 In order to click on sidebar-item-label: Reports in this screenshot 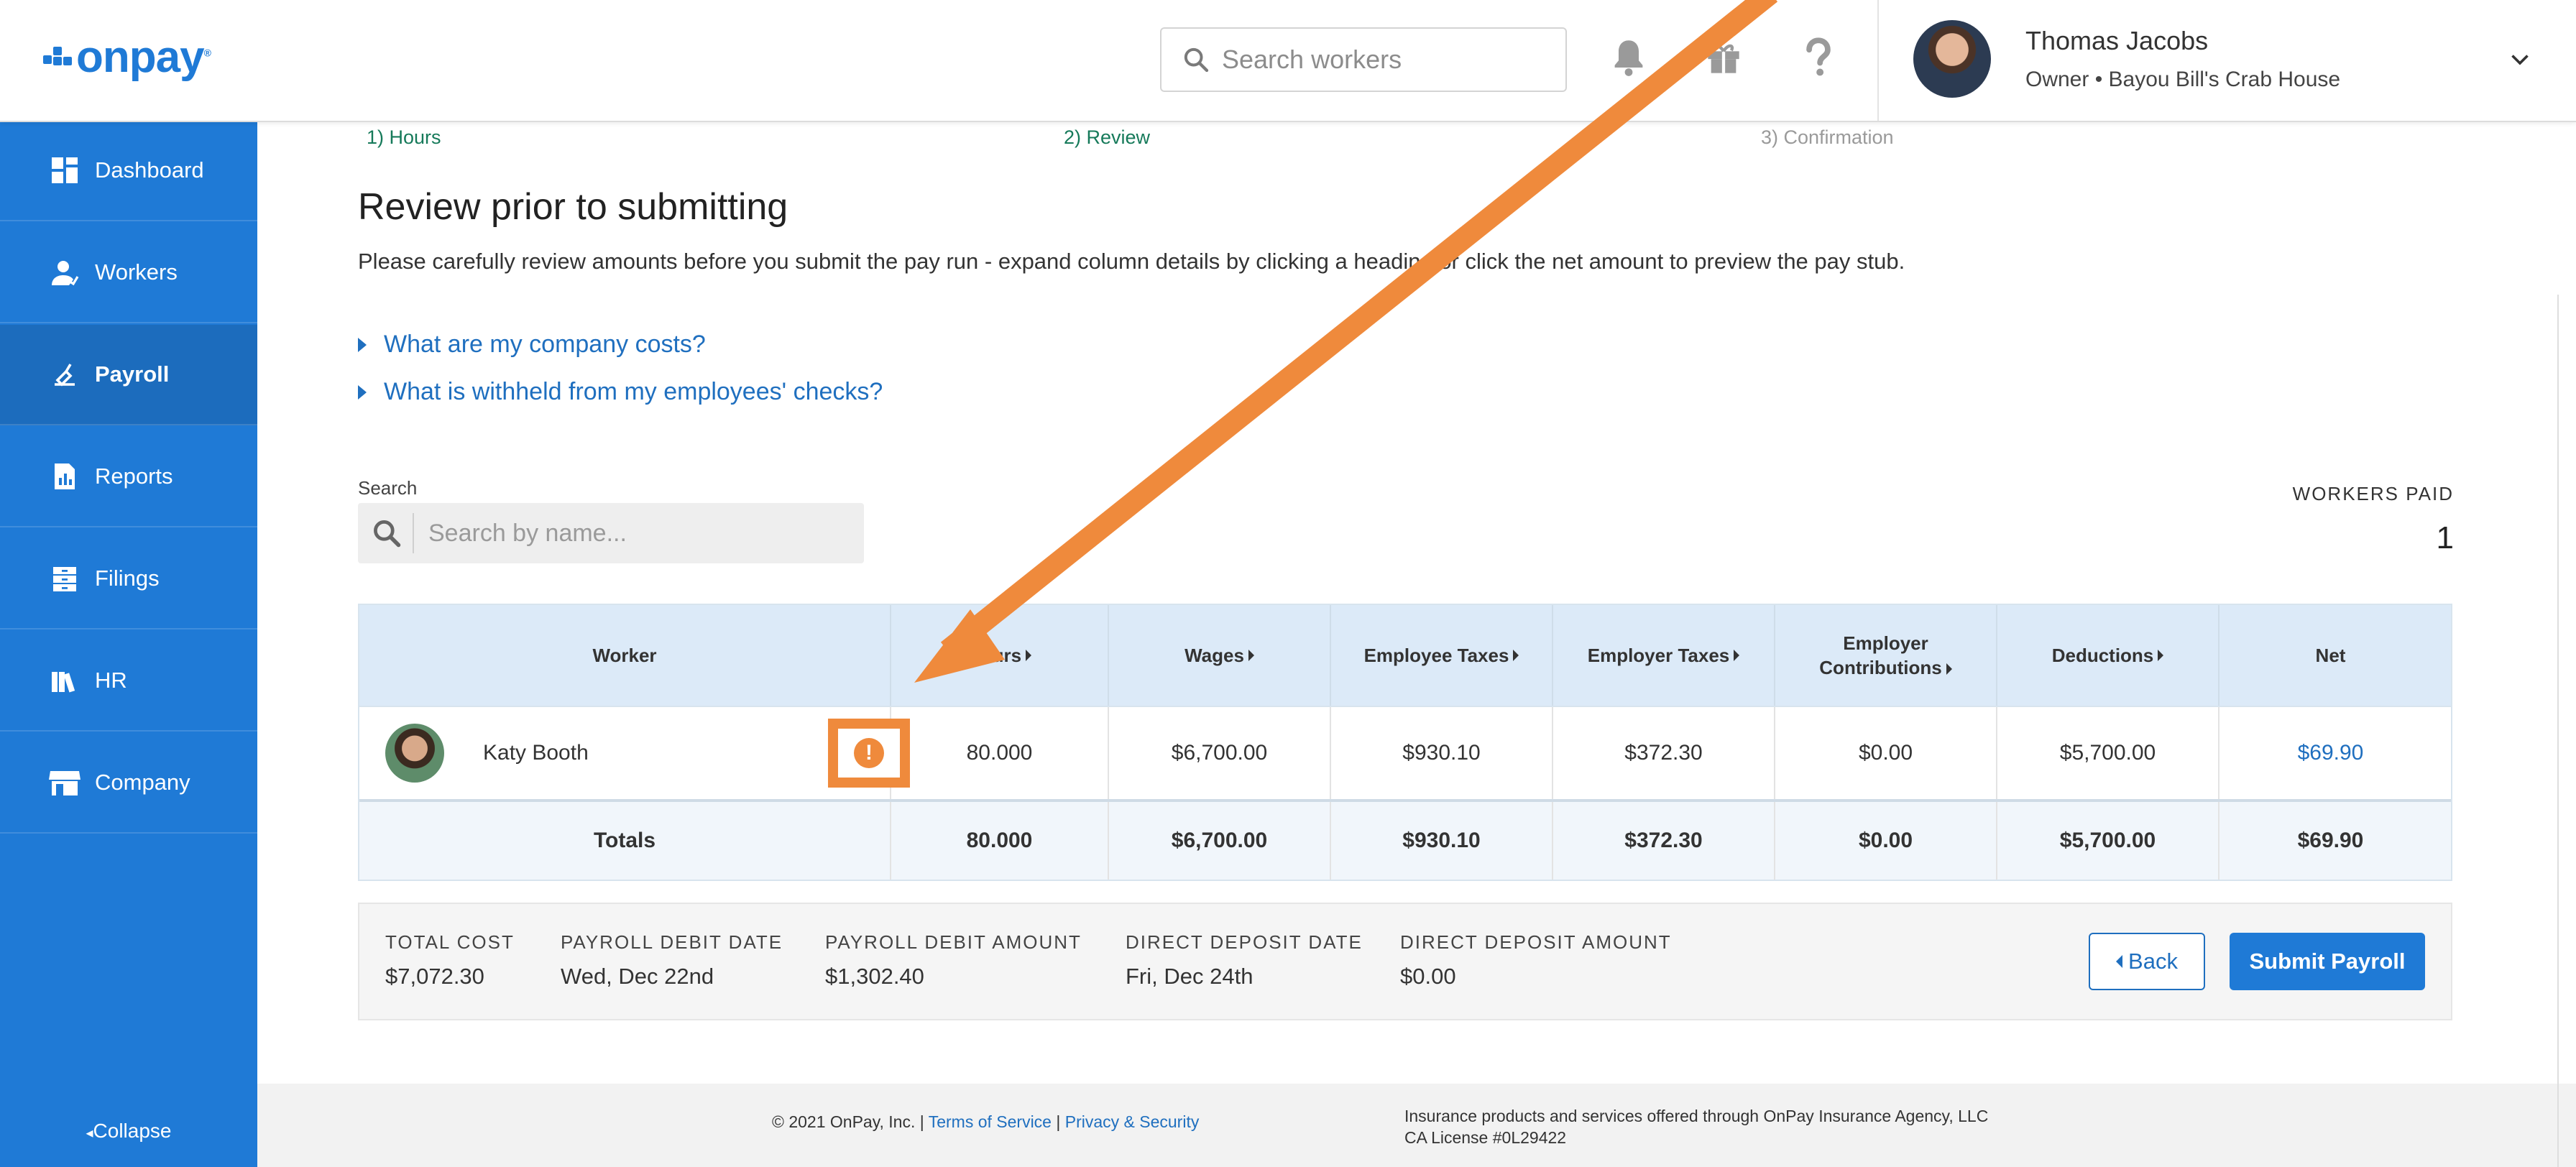, I will do `click(134, 476)`.